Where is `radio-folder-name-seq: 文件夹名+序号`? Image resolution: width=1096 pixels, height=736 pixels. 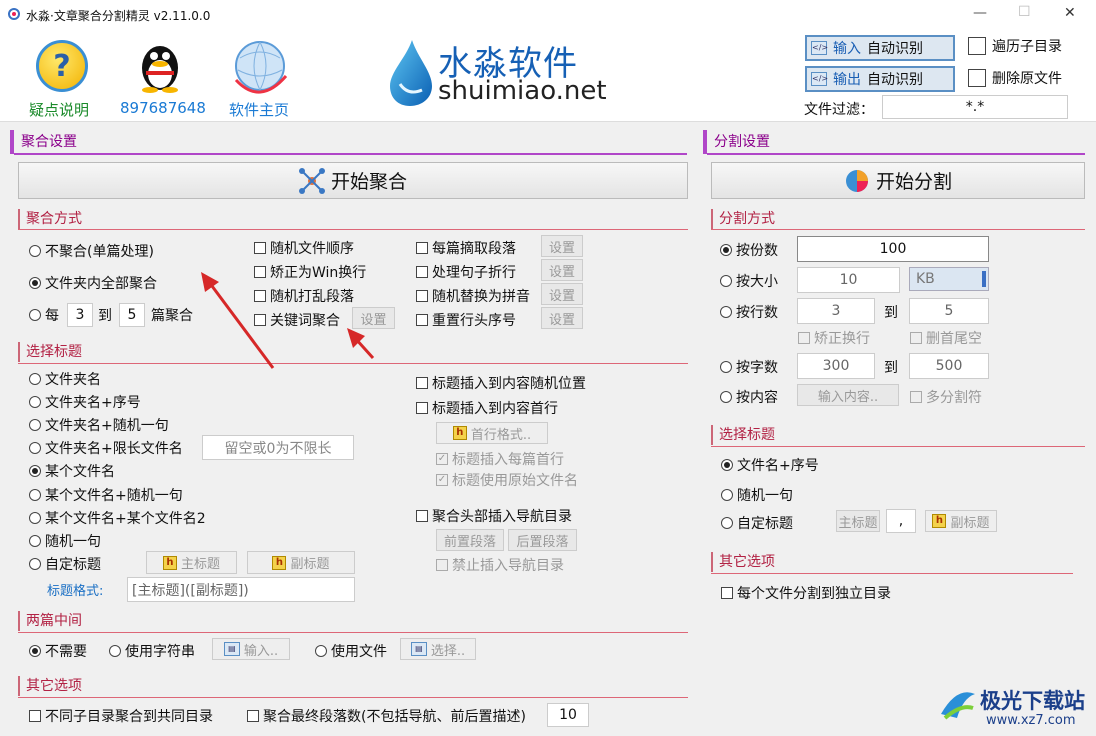 radio-folder-name-seq: 文件夹名+序号 is located at coordinates (85, 402).